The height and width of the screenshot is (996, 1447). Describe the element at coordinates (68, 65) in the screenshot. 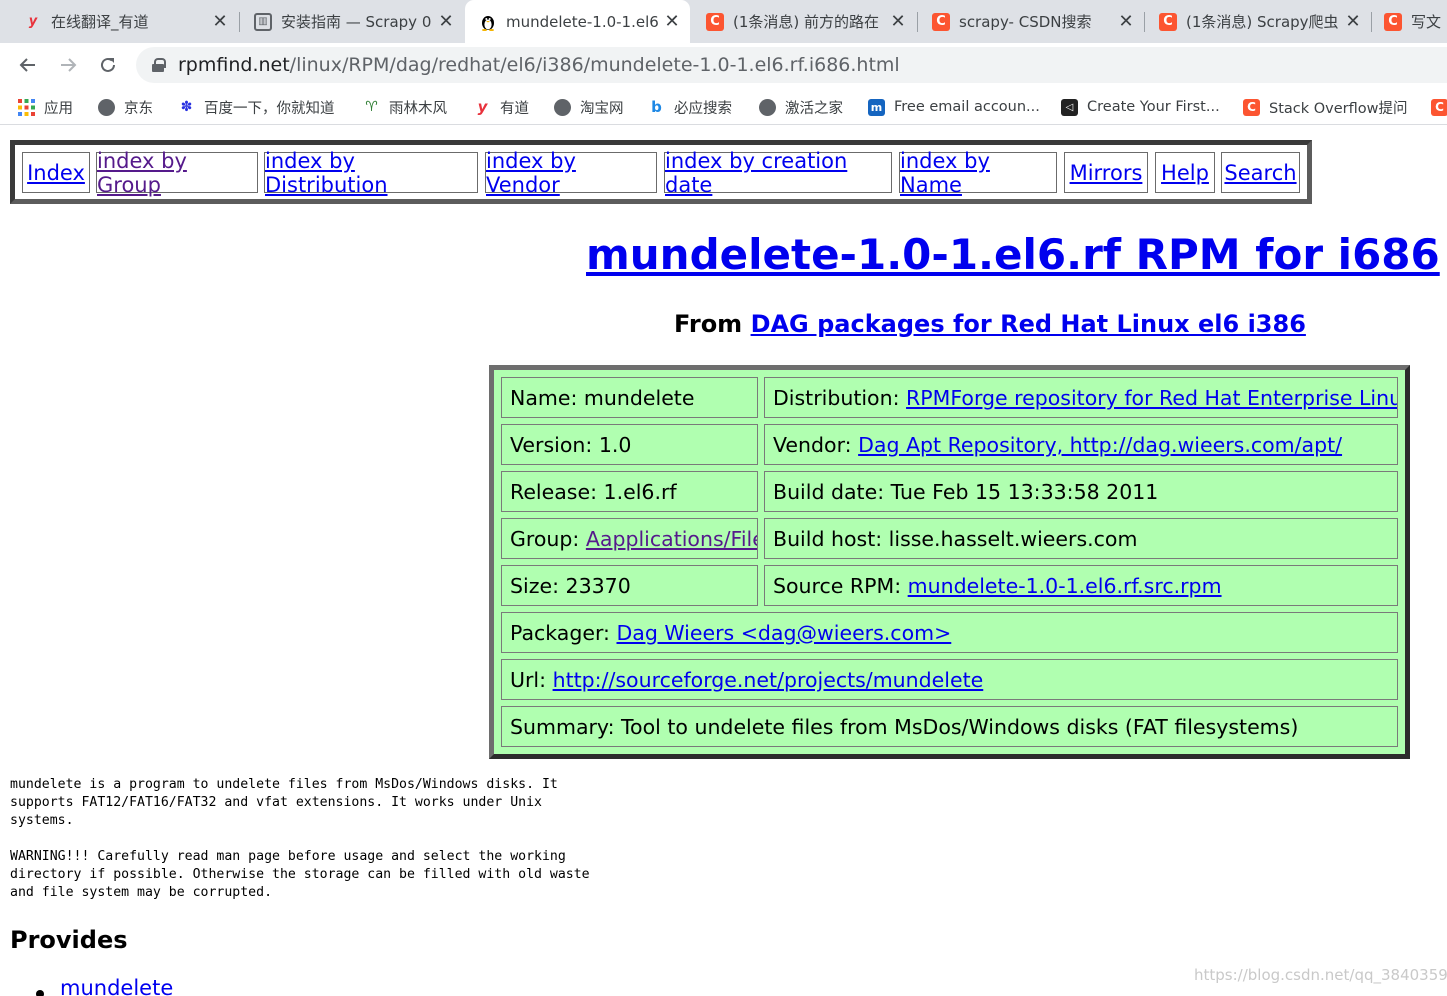

I see `forward-arrow-icon` at that location.